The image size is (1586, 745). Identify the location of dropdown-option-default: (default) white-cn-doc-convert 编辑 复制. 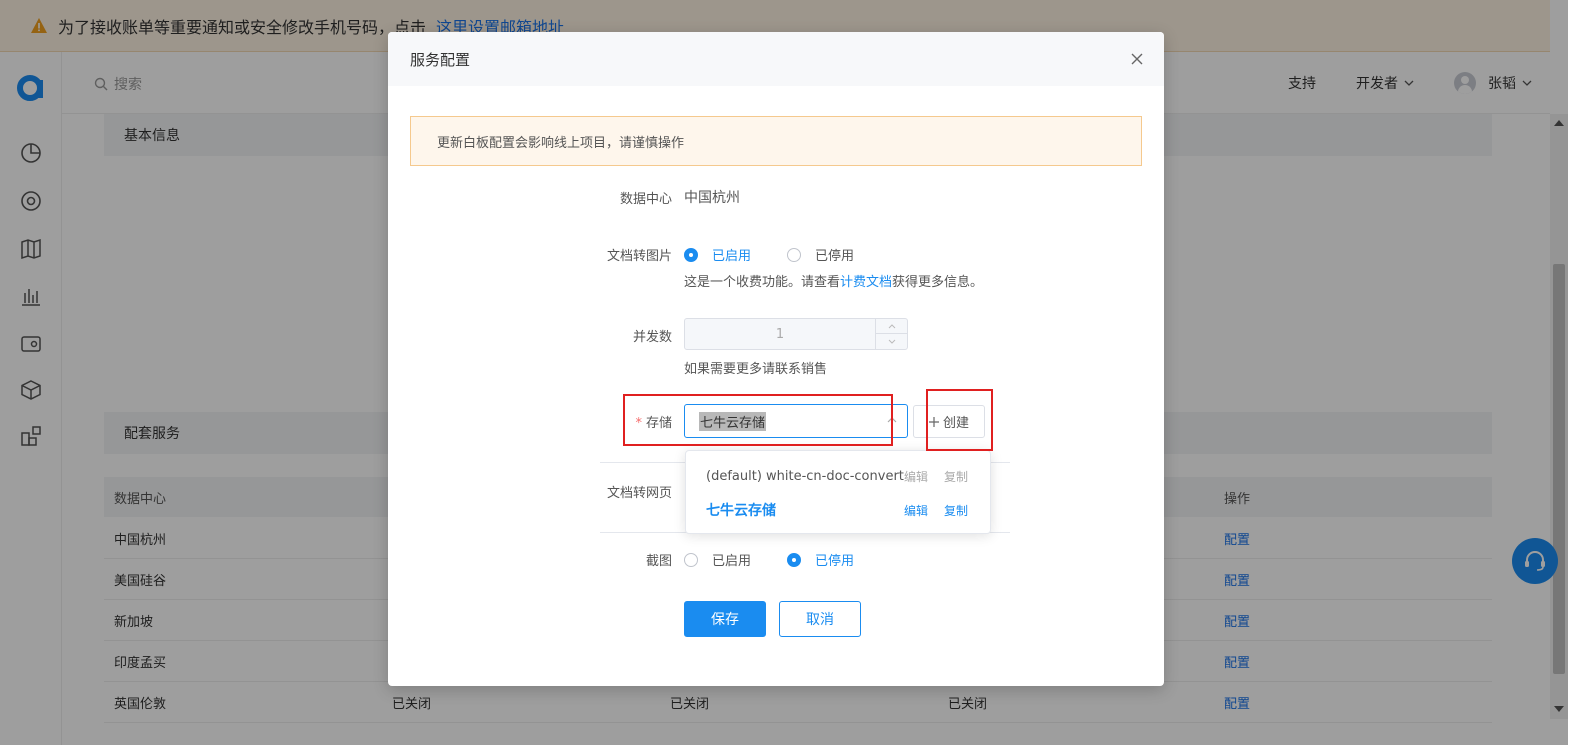
(839, 476).